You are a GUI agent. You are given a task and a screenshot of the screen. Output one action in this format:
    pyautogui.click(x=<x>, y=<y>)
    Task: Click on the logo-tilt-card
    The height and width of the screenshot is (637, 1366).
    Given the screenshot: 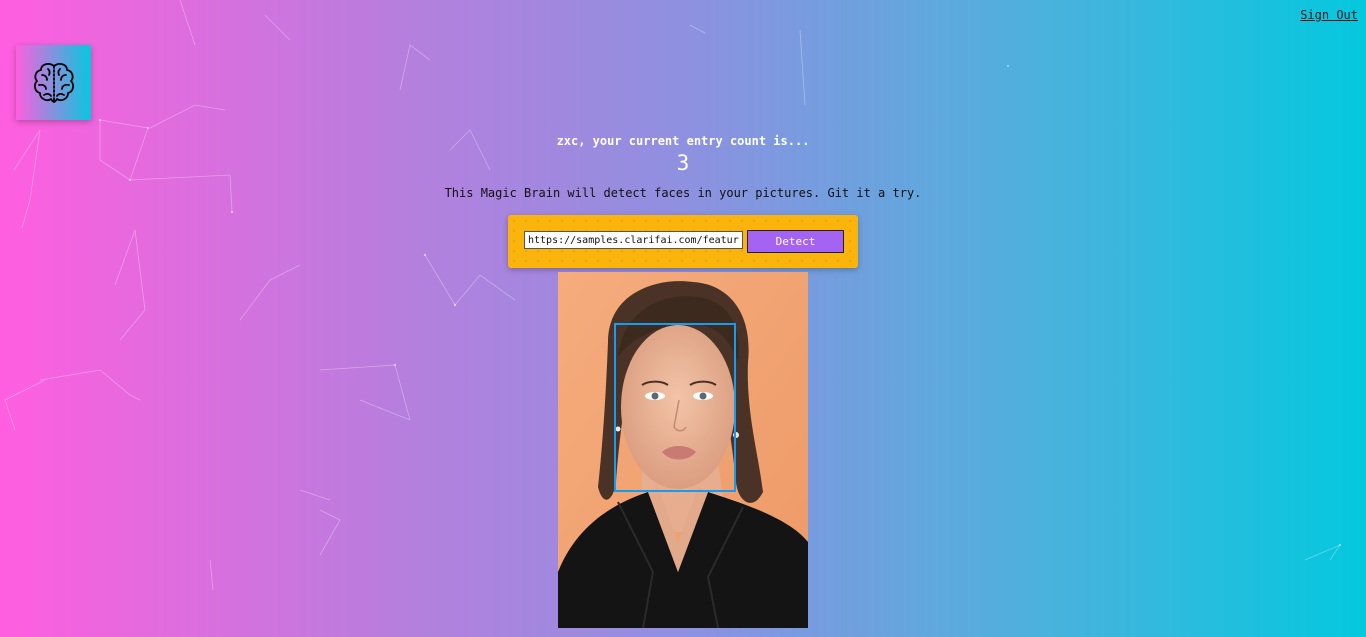 What is the action you would take?
    pyautogui.click(x=53, y=82)
    